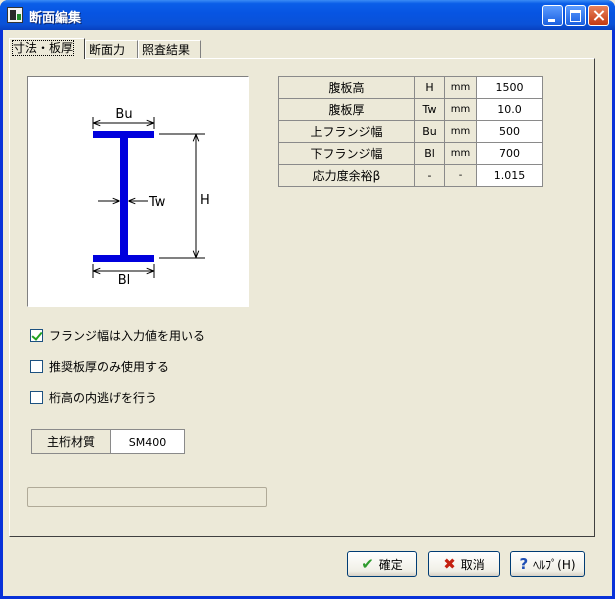  Describe the element at coordinates (307, 15) in the screenshot. I see `title-bar: 断面編集` at that location.